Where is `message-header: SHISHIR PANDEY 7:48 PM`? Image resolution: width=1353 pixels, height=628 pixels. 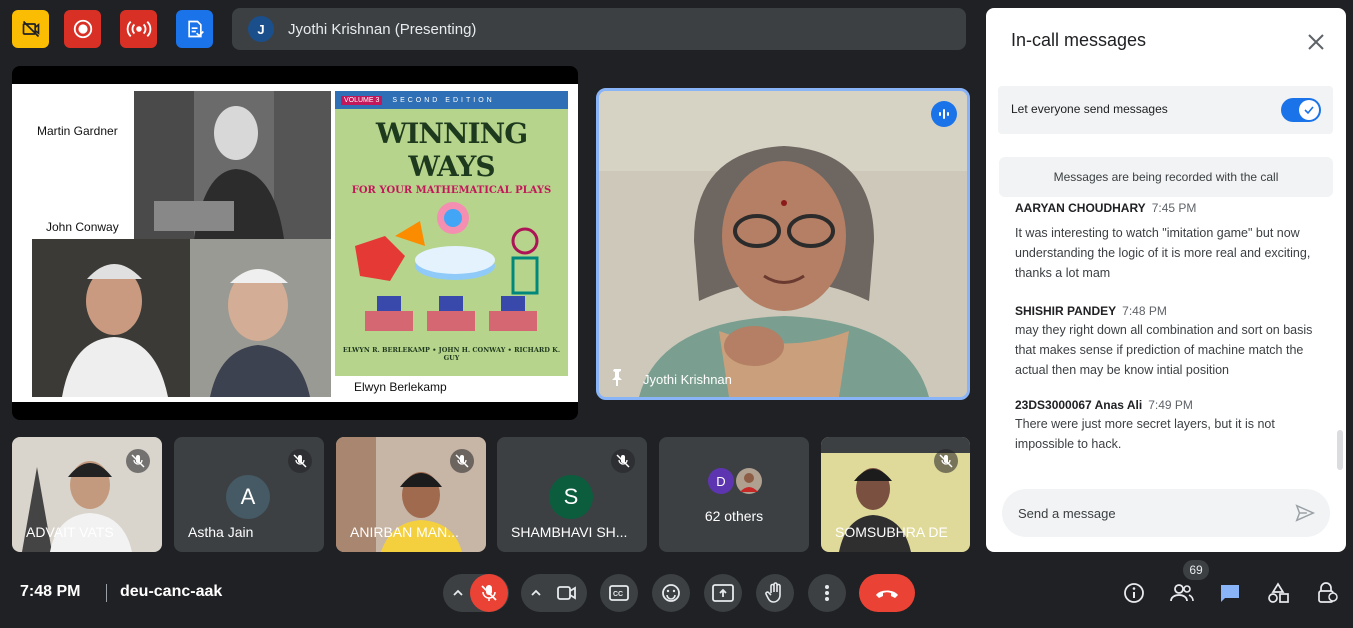 message-header: SHISHIR PANDEY 7:48 PM is located at coordinates (1165, 311).